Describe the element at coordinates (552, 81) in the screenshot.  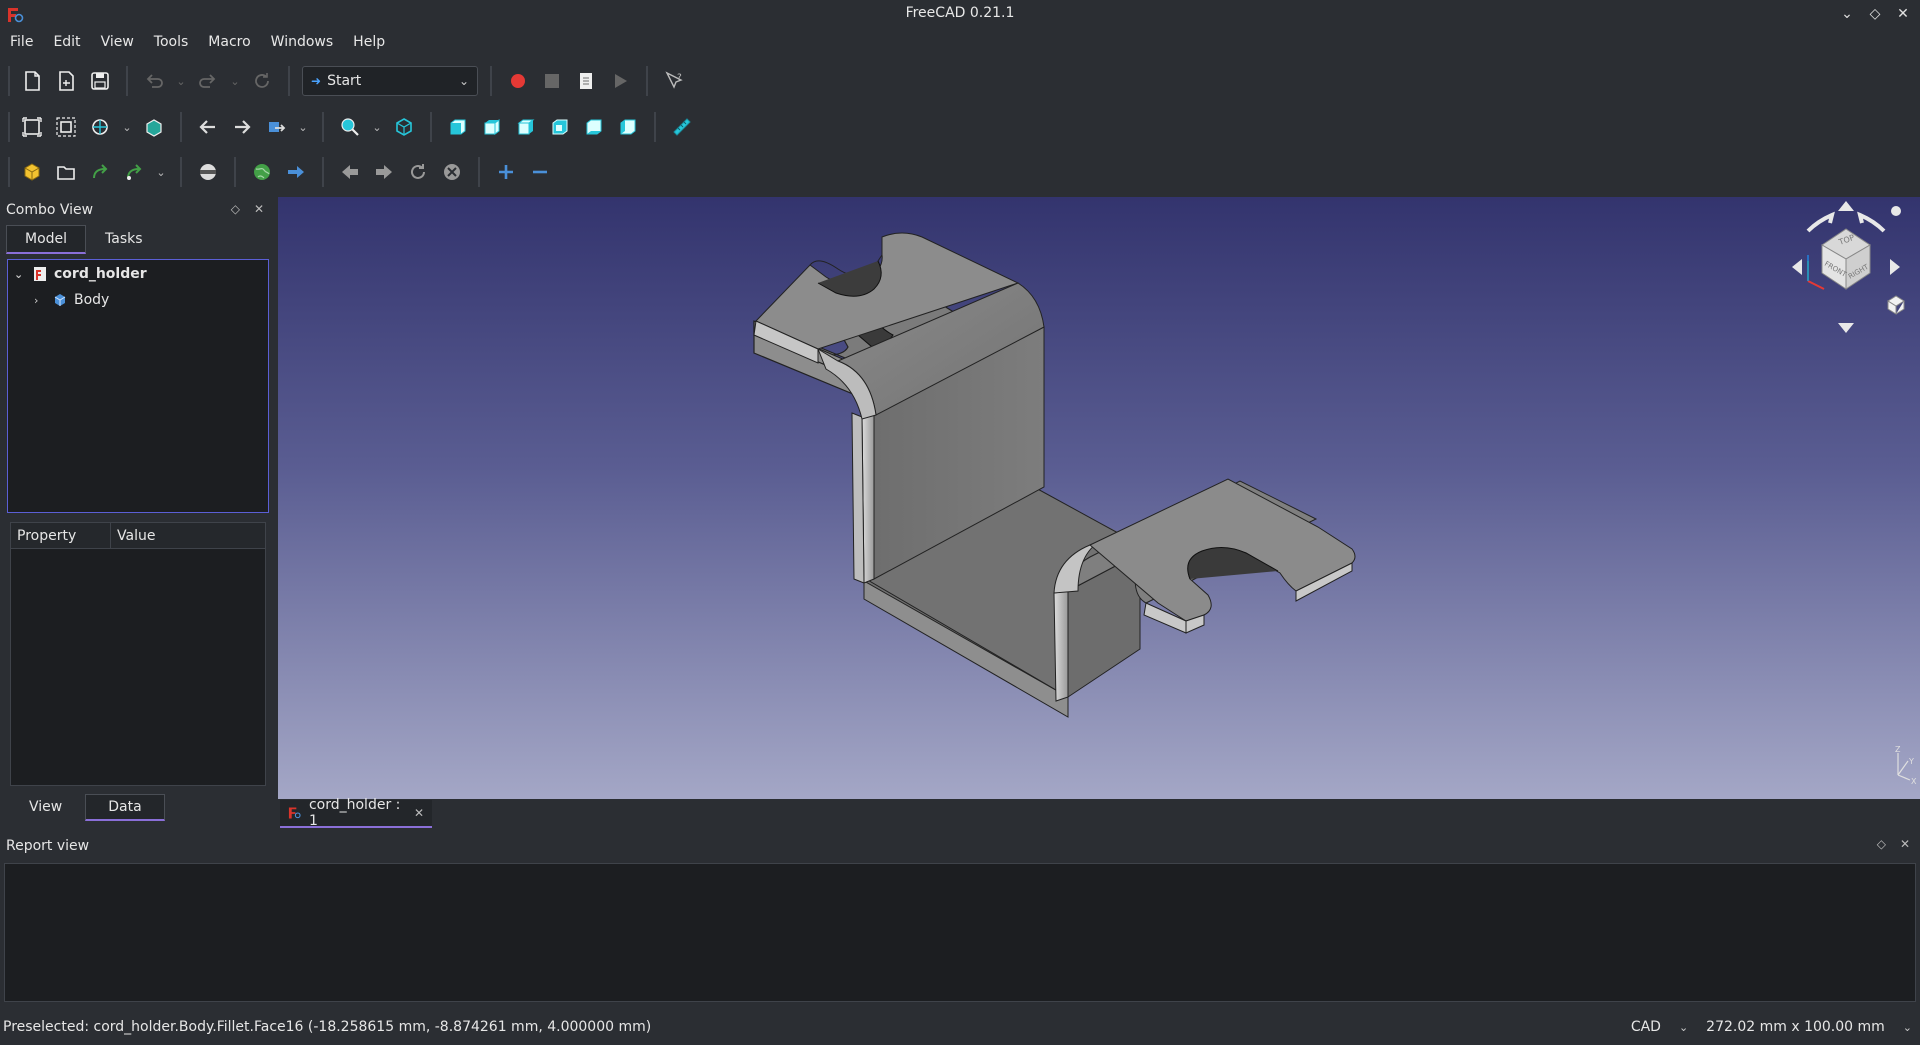
I see `stop-macro-button` at that location.